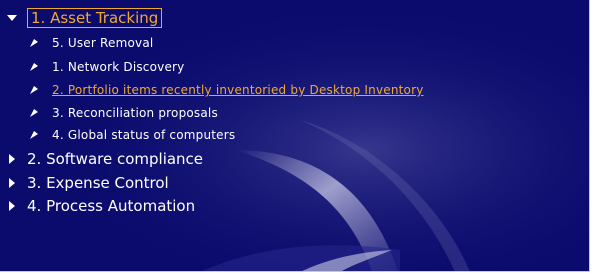  I want to click on triangle-down-icon, so click(12, 18).